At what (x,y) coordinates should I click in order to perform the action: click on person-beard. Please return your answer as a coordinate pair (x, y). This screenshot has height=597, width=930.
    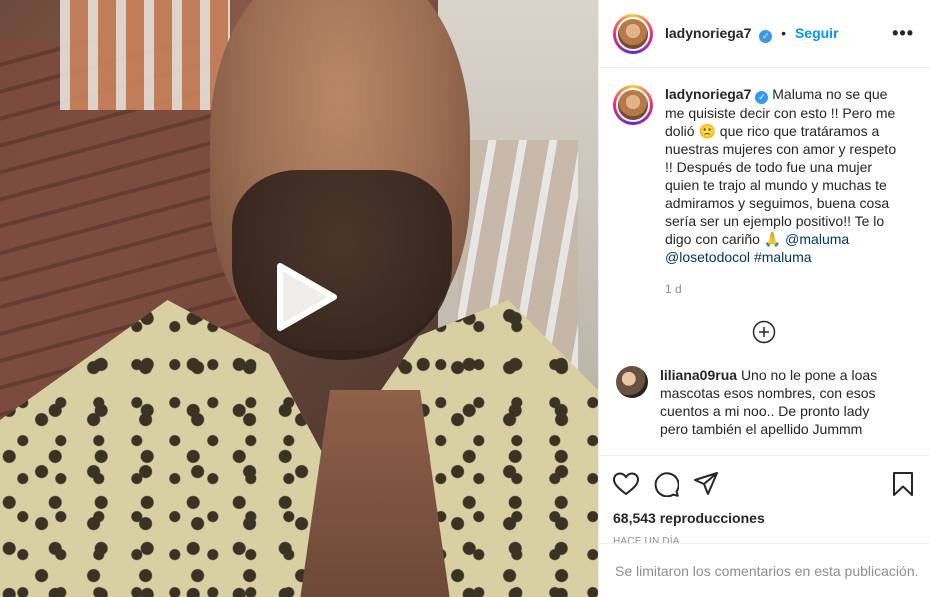
    Looking at the image, I should click on (342, 265).